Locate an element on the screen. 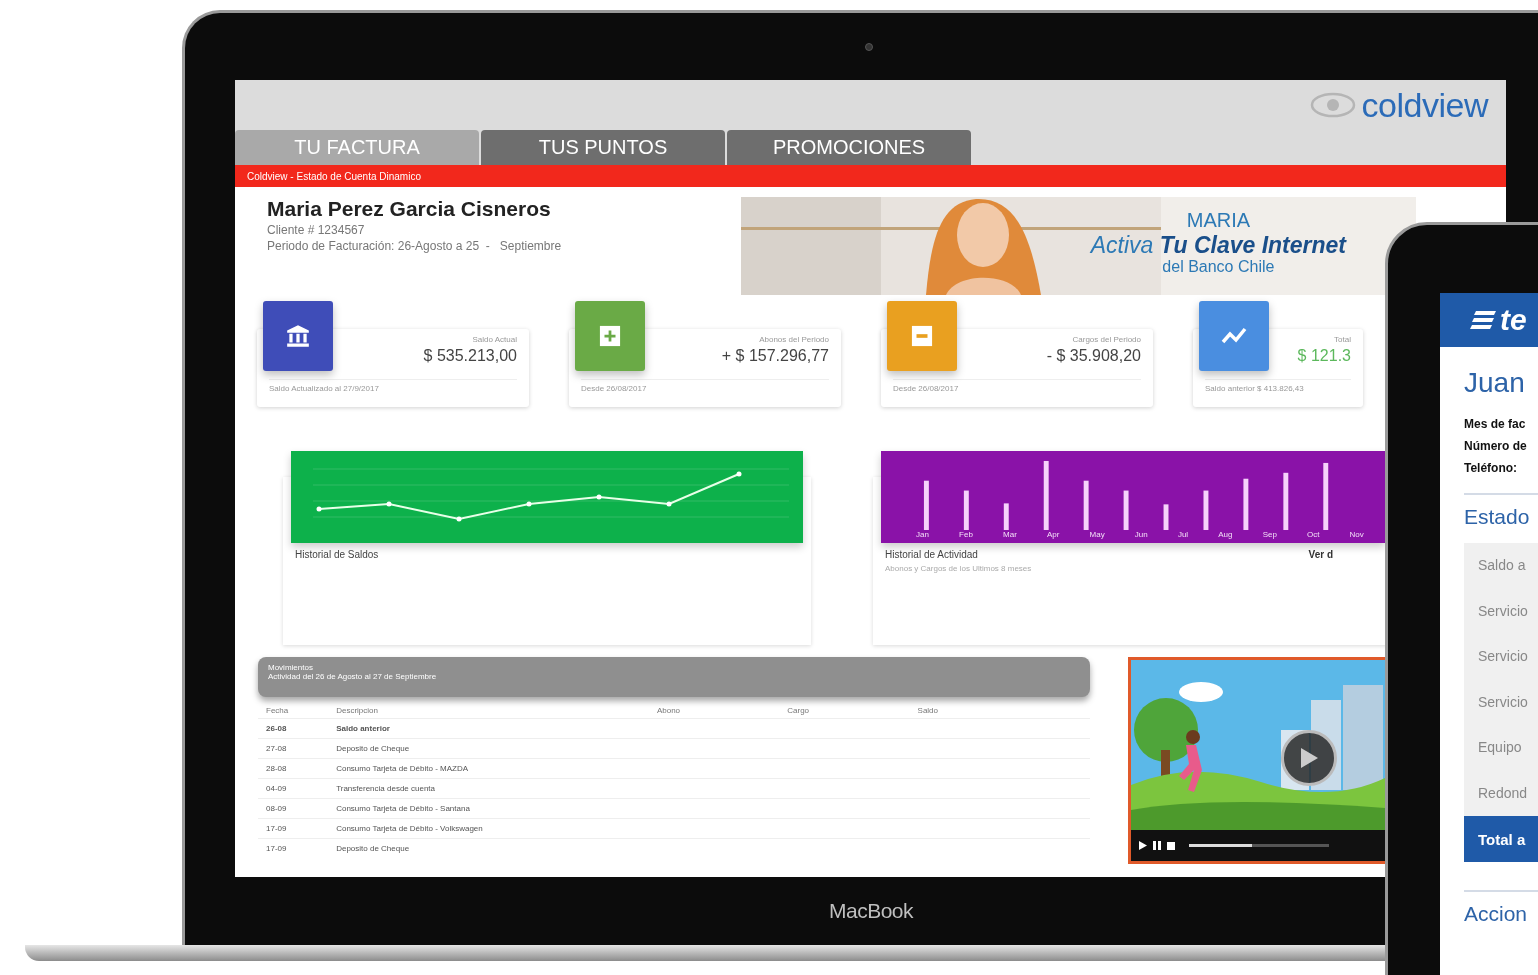 Image resolution: width=1538 pixels, height=975 pixels. bank-icon is located at coordinates (298, 336).